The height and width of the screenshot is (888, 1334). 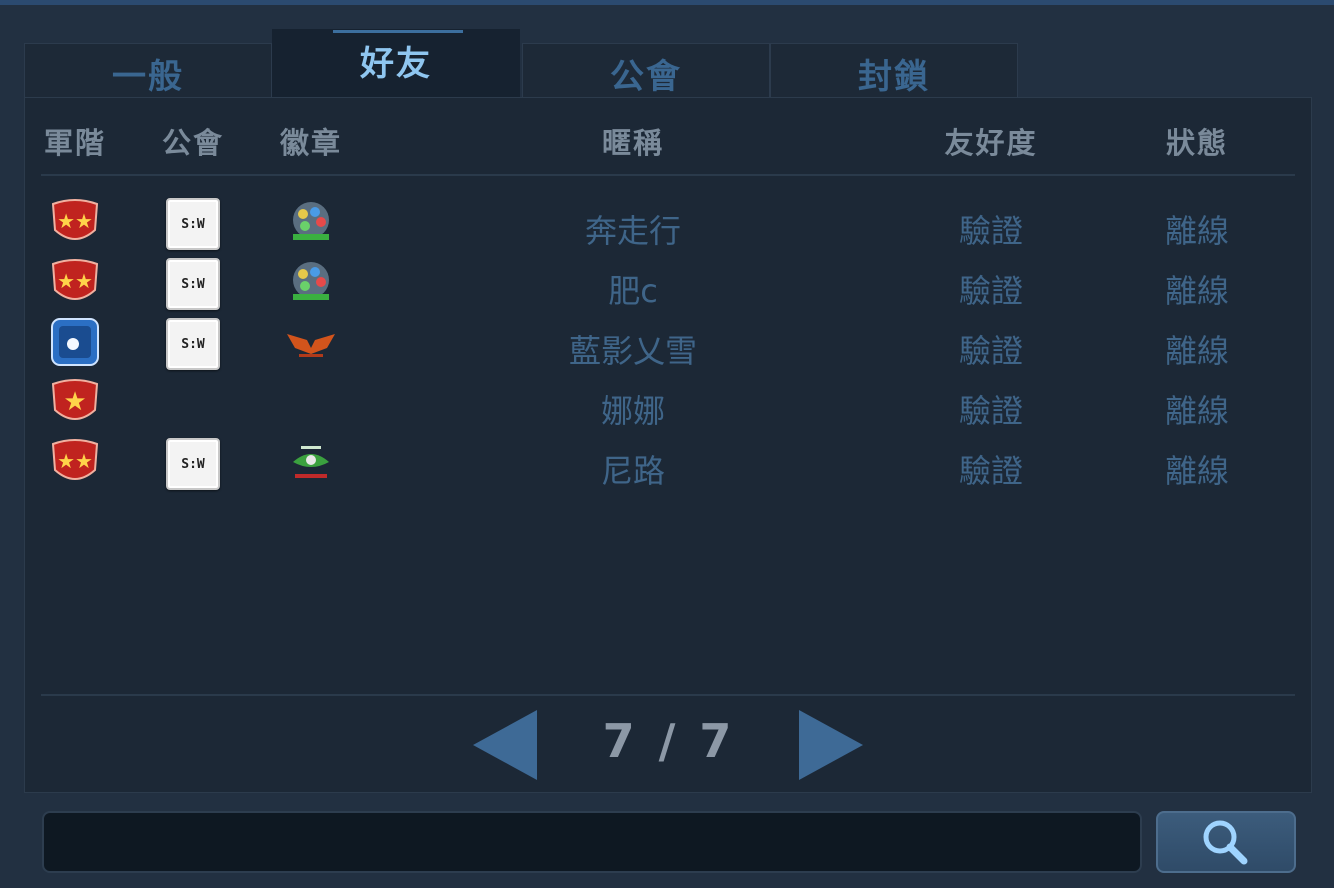 What do you see at coordinates (633, 409) in the screenshot?
I see `friend-nickname: 娜娜` at bounding box center [633, 409].